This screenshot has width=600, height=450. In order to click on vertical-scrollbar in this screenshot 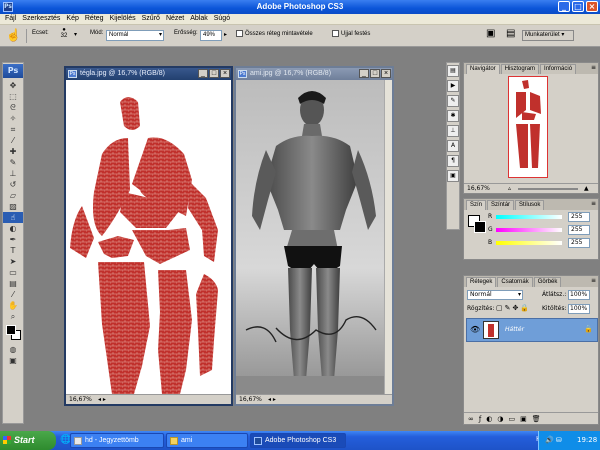, I will do `click(388, 237)`.